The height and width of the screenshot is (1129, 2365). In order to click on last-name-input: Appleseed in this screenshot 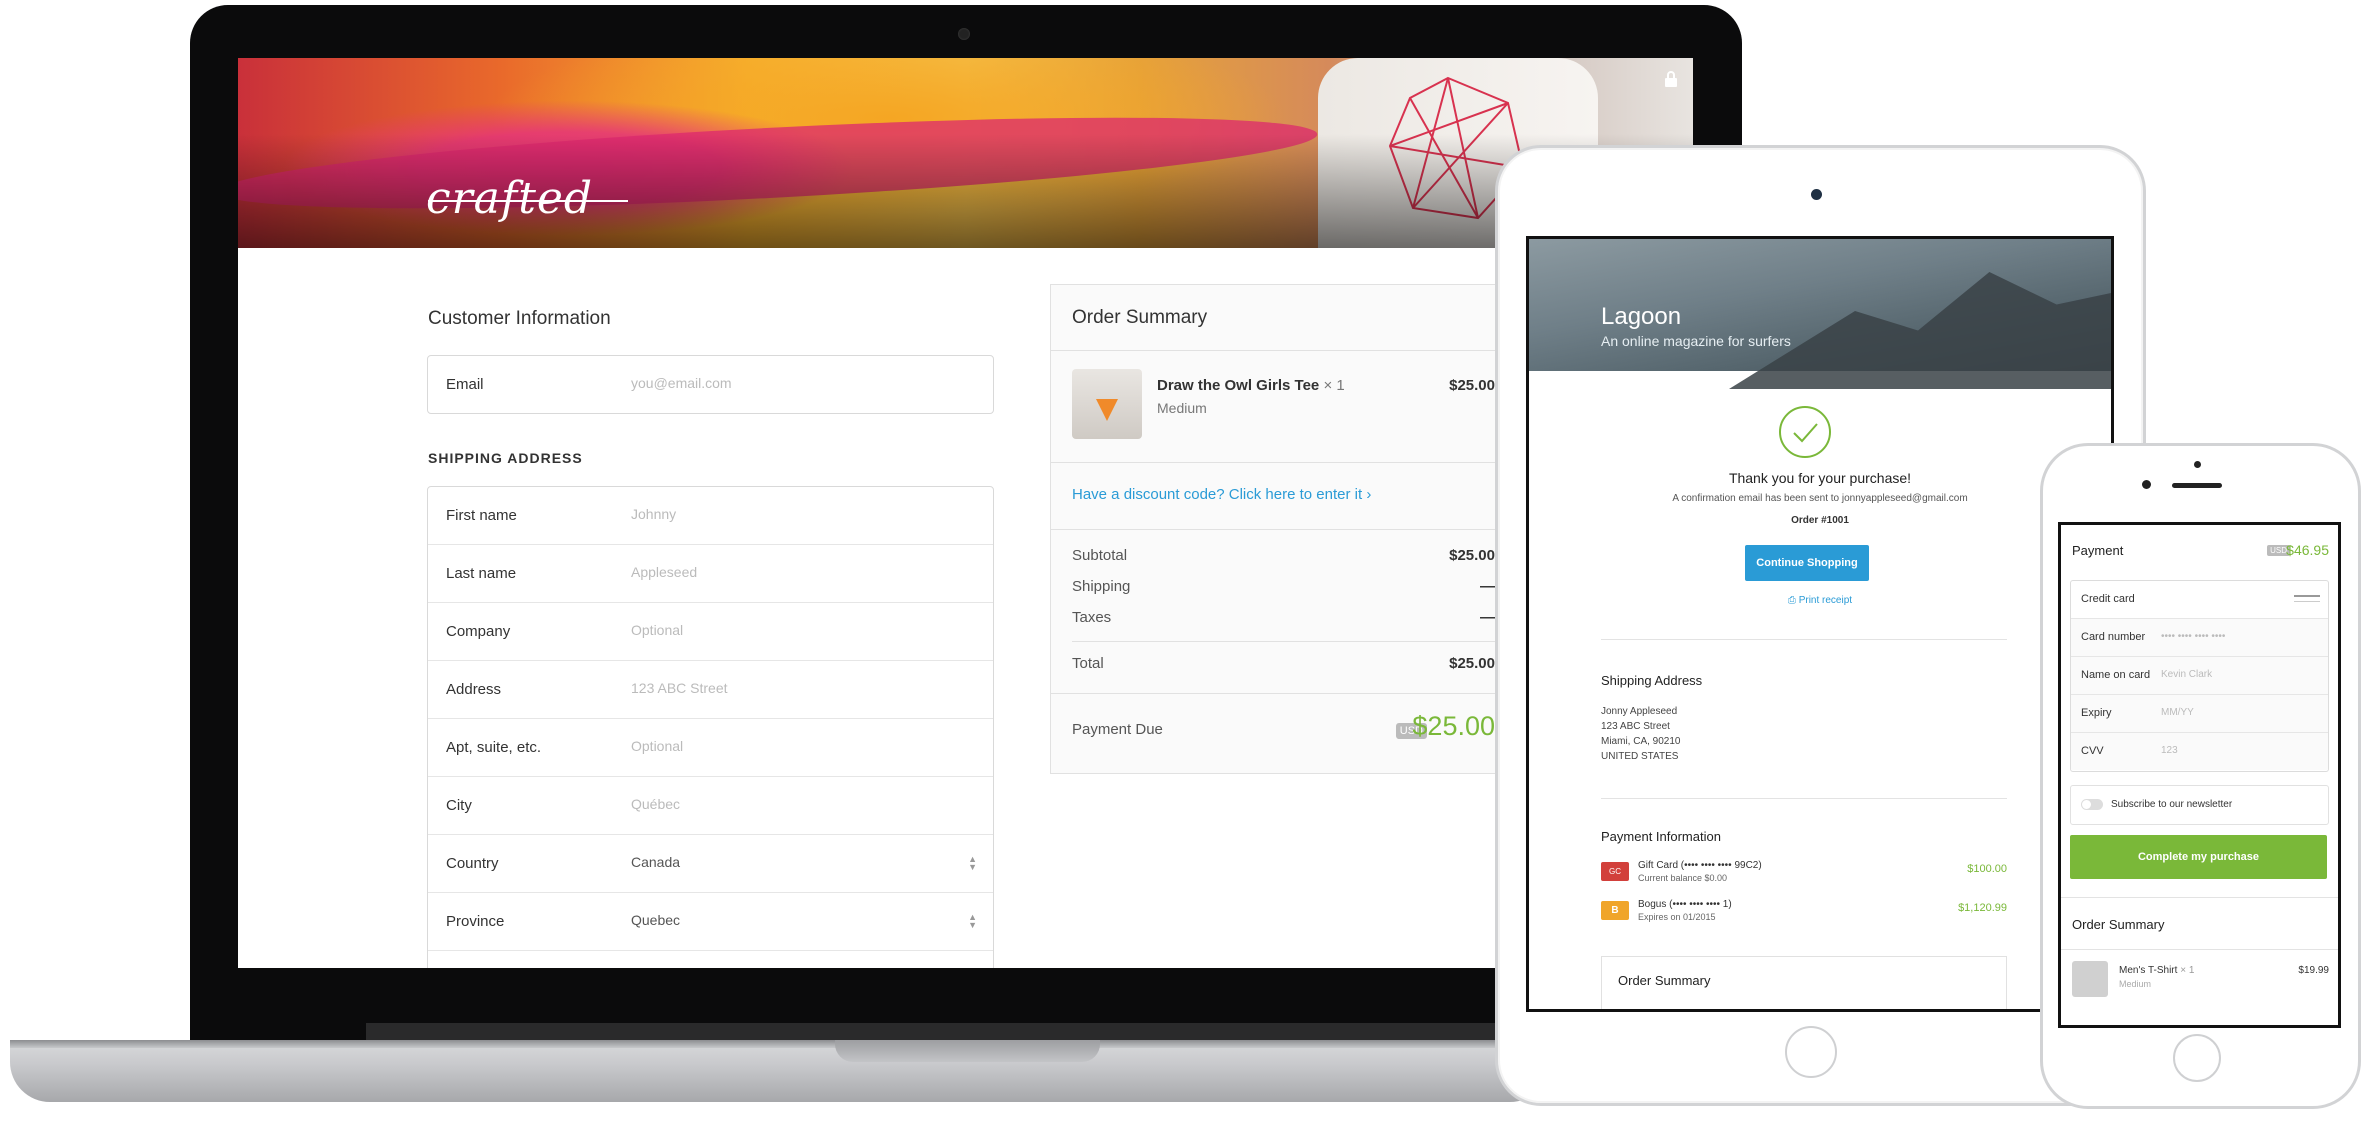, I will do `click(664, 572)`.